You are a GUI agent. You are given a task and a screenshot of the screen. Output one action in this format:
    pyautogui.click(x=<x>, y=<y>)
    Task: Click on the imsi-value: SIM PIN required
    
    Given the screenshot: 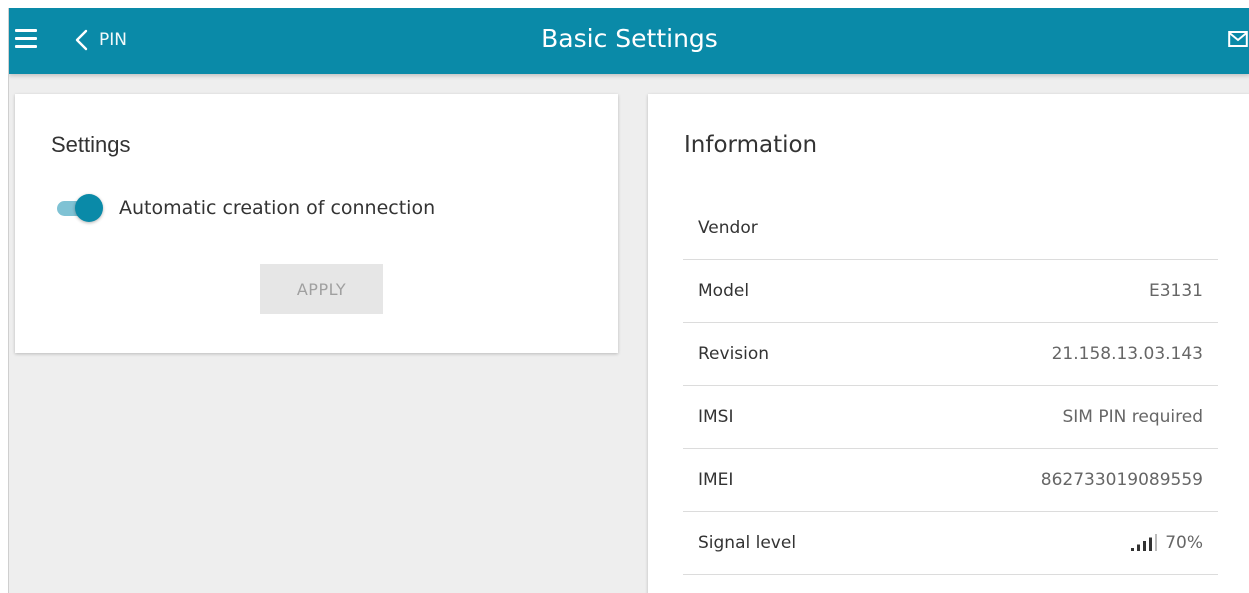 What is the action you would take?
    pyautogui.click(x=1133, y=417)
    